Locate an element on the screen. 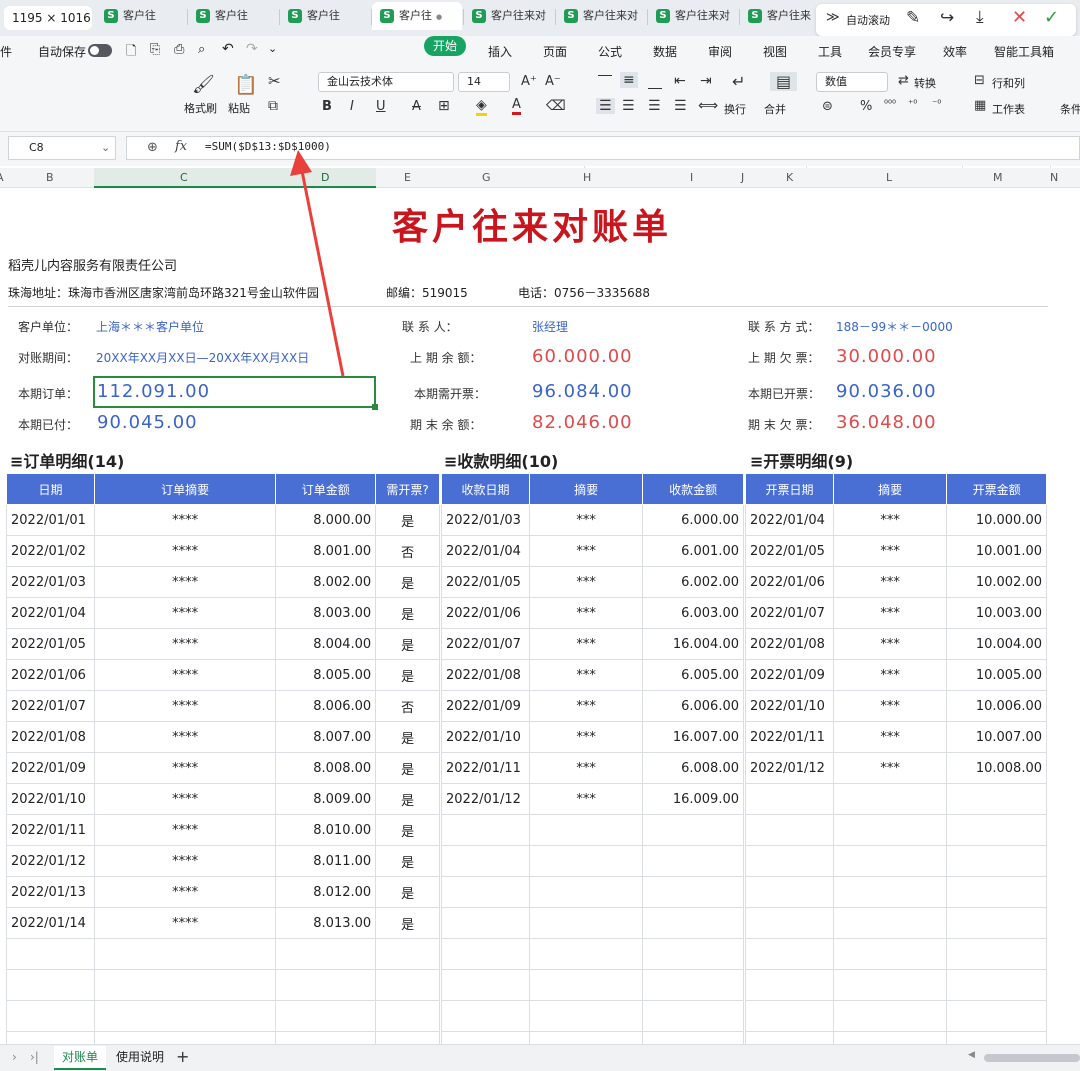  paste-label: 粘贴 is located at coordinates (239, 108).